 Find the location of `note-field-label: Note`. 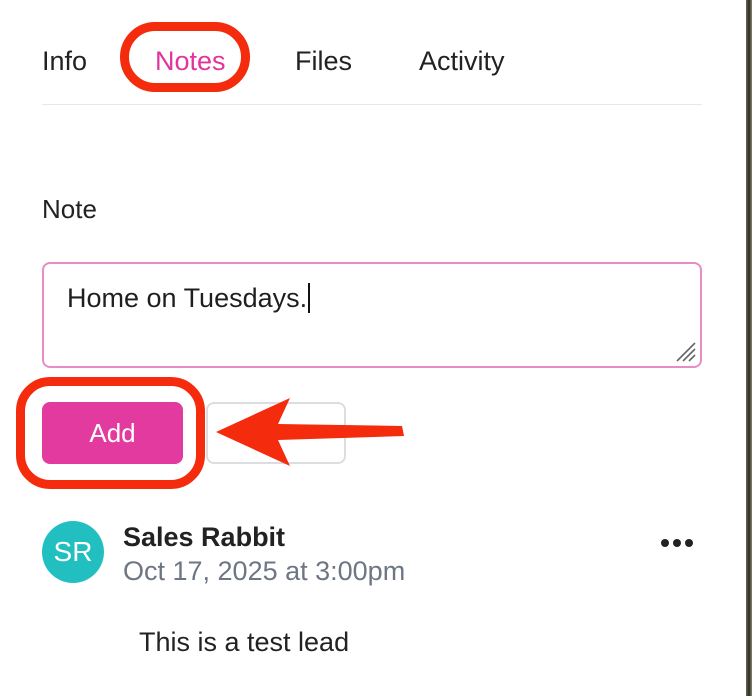

note-field-label: Note is located at coordinates (69, 209).